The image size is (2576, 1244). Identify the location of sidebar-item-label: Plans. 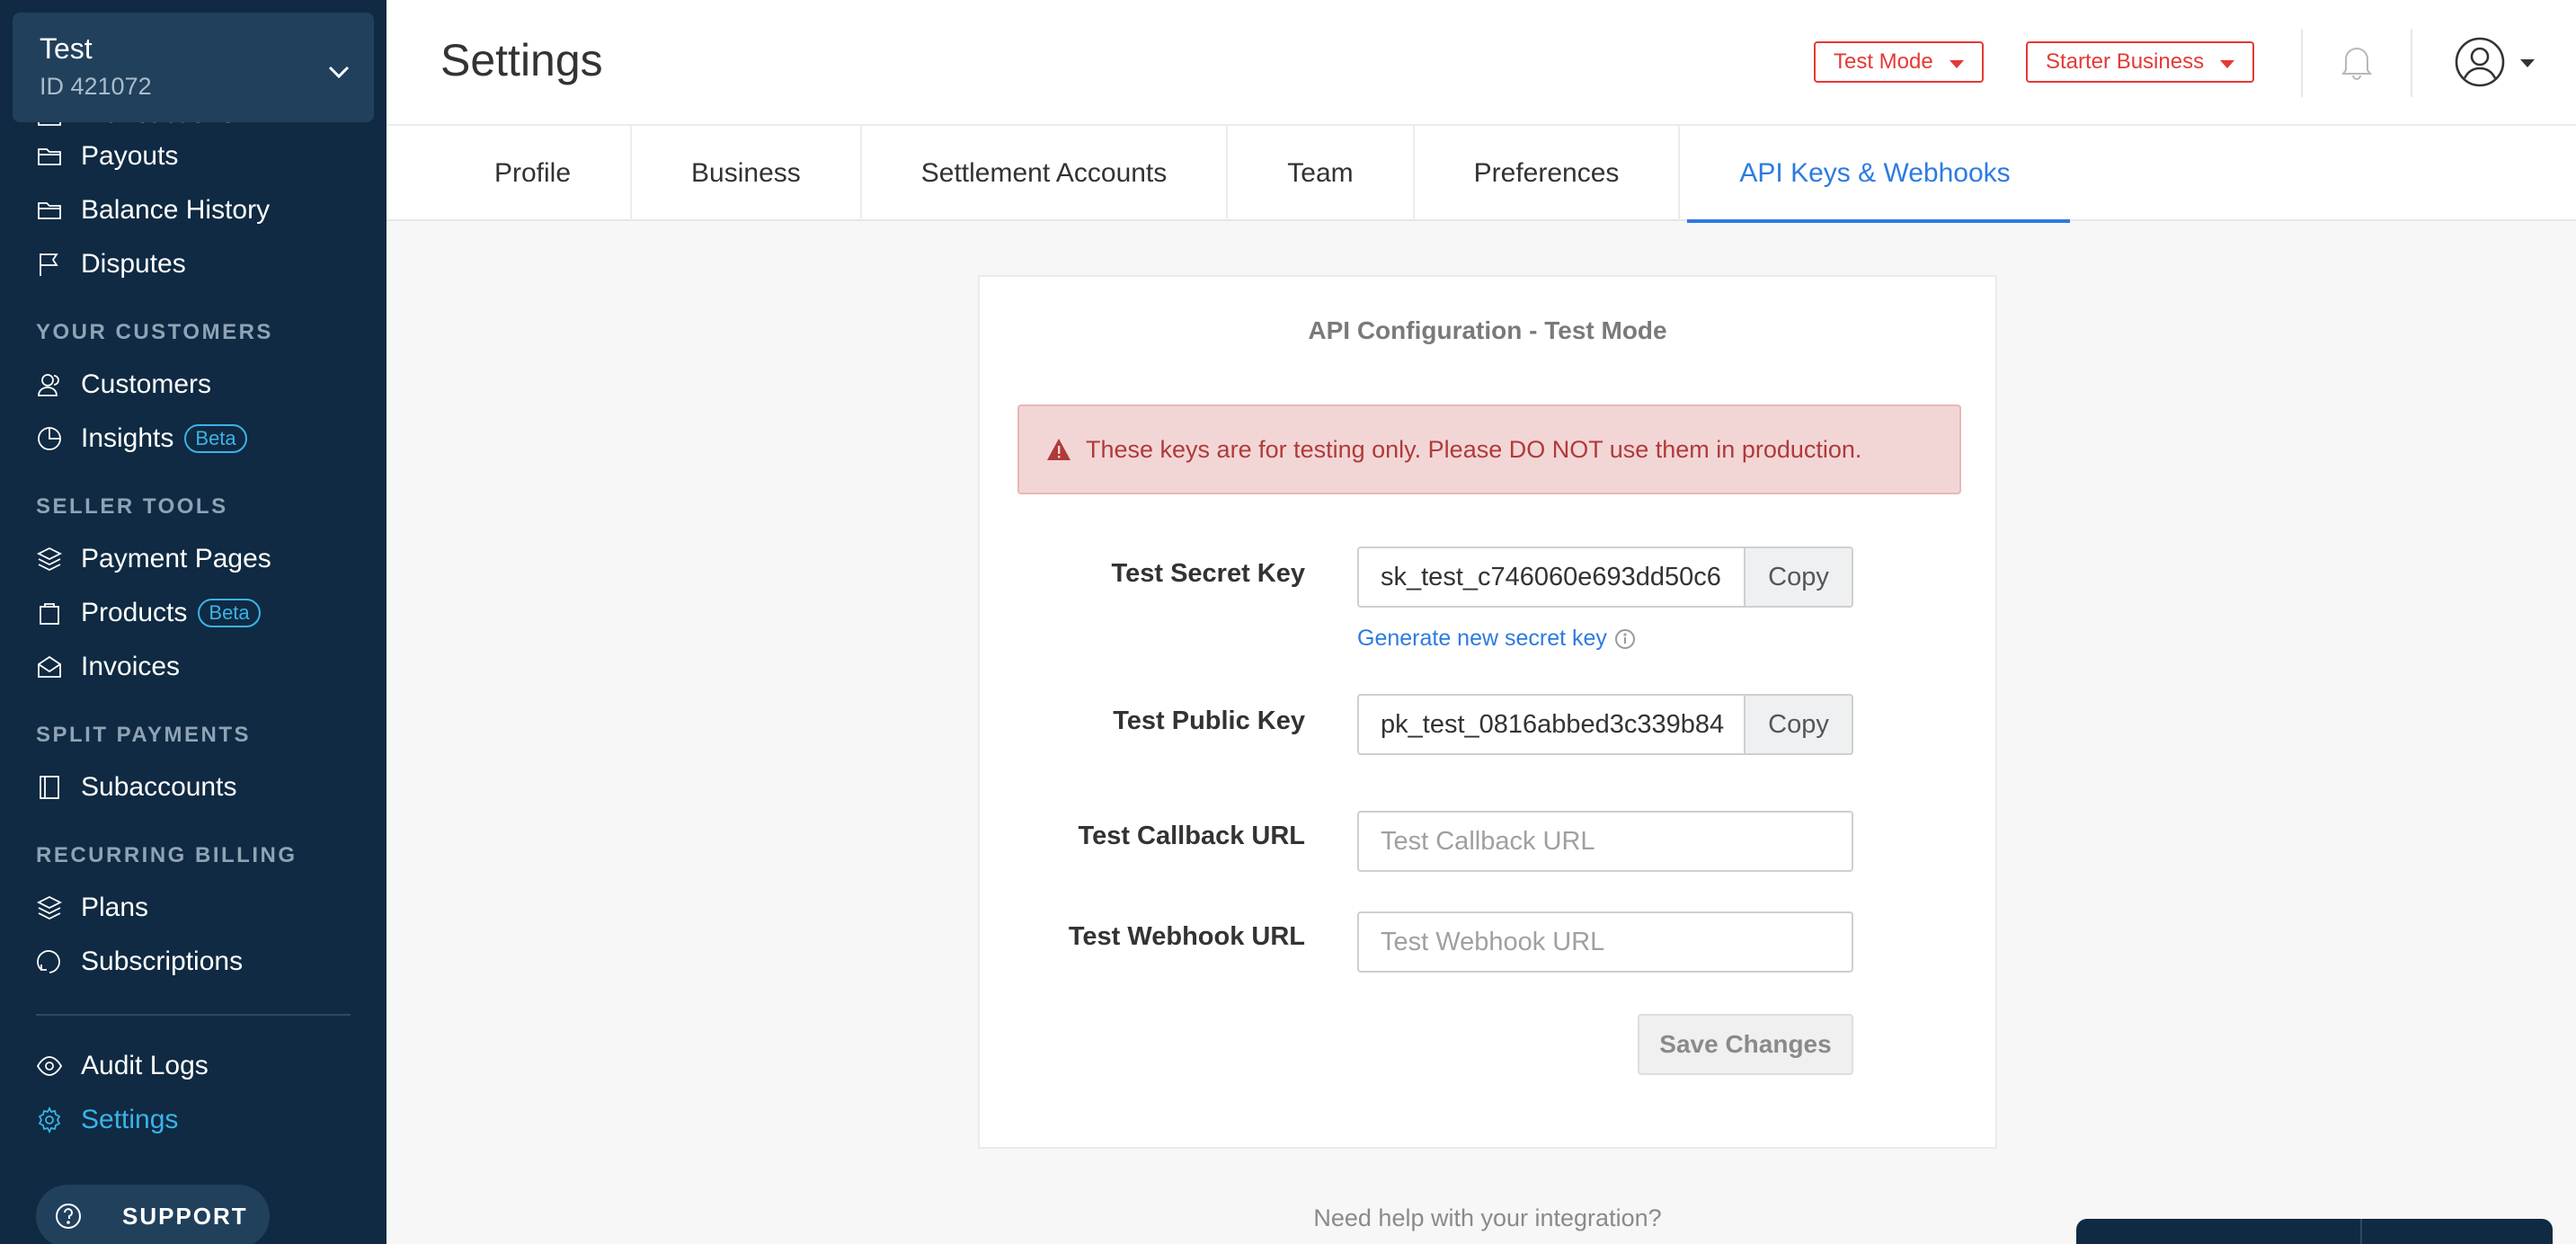
(115, 907).